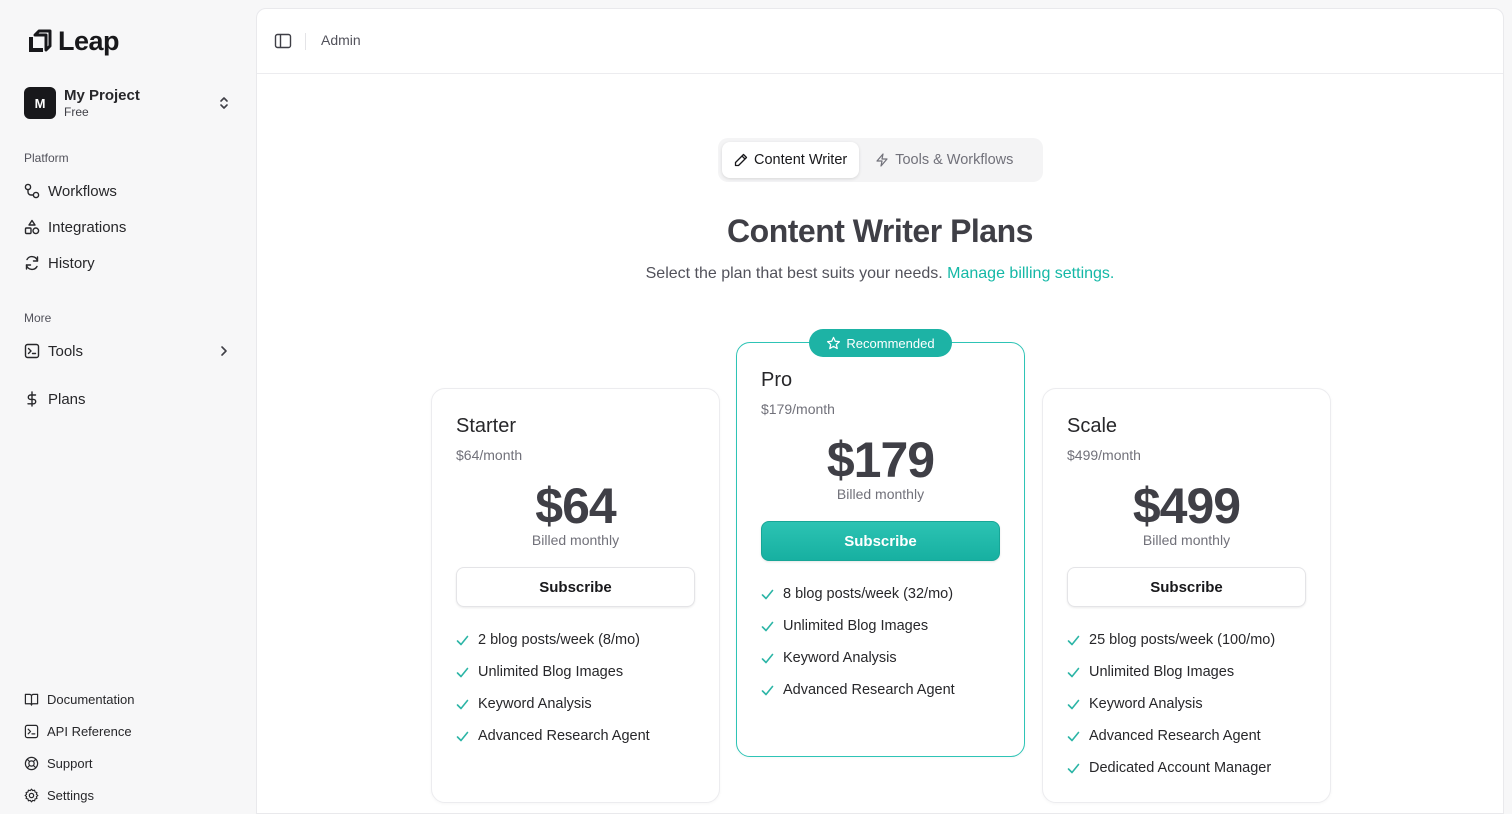 The height and width of the screenshot is (814, 1512). Describe the element at coordinates (89, 41) in the screenshot. I see `brand-name: Leap` at that location.